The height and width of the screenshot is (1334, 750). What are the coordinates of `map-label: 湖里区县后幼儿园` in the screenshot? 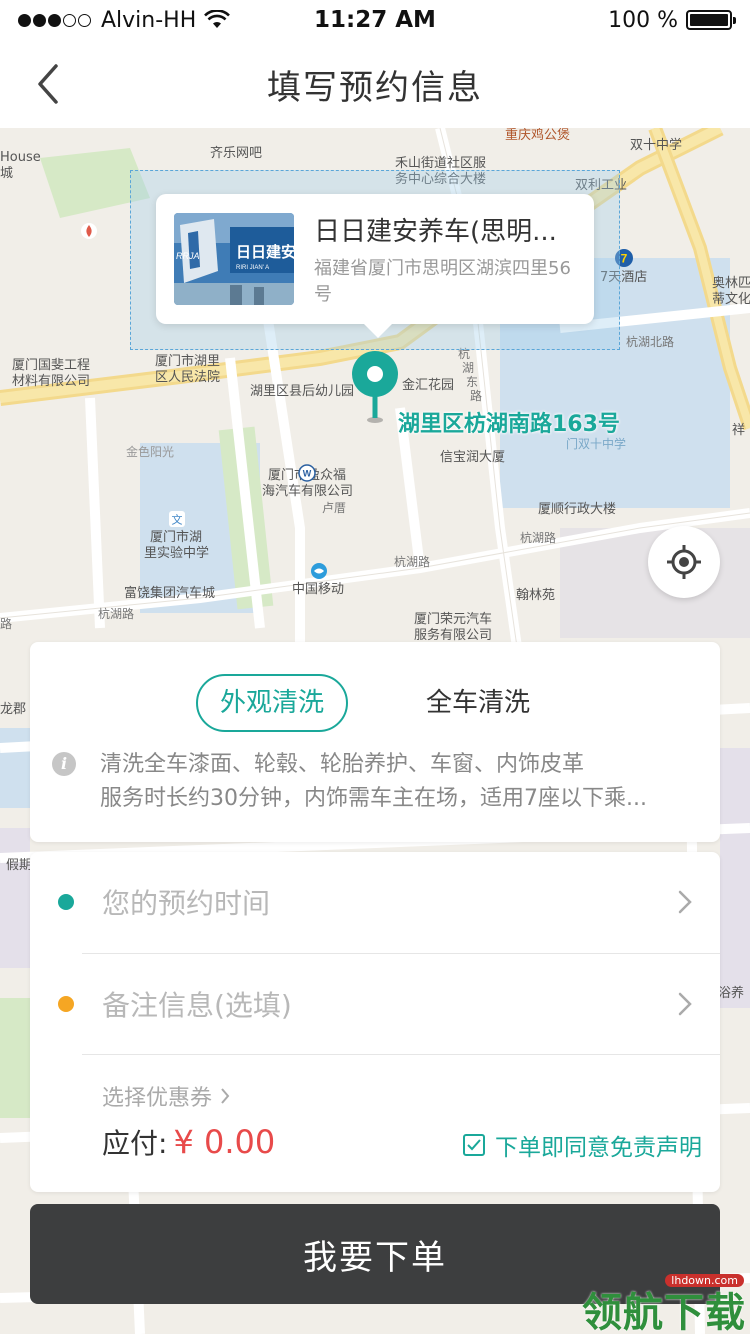 It's located at (302, 391).